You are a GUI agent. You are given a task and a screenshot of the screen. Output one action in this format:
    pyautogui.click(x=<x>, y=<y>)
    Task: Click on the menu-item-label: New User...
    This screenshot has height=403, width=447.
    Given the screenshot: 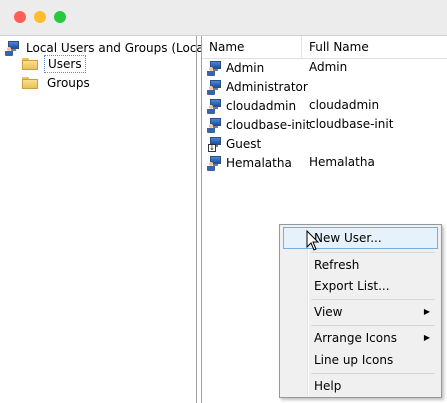 What is the action you would take?
    pyautogui.click(x=348, y=238)
    